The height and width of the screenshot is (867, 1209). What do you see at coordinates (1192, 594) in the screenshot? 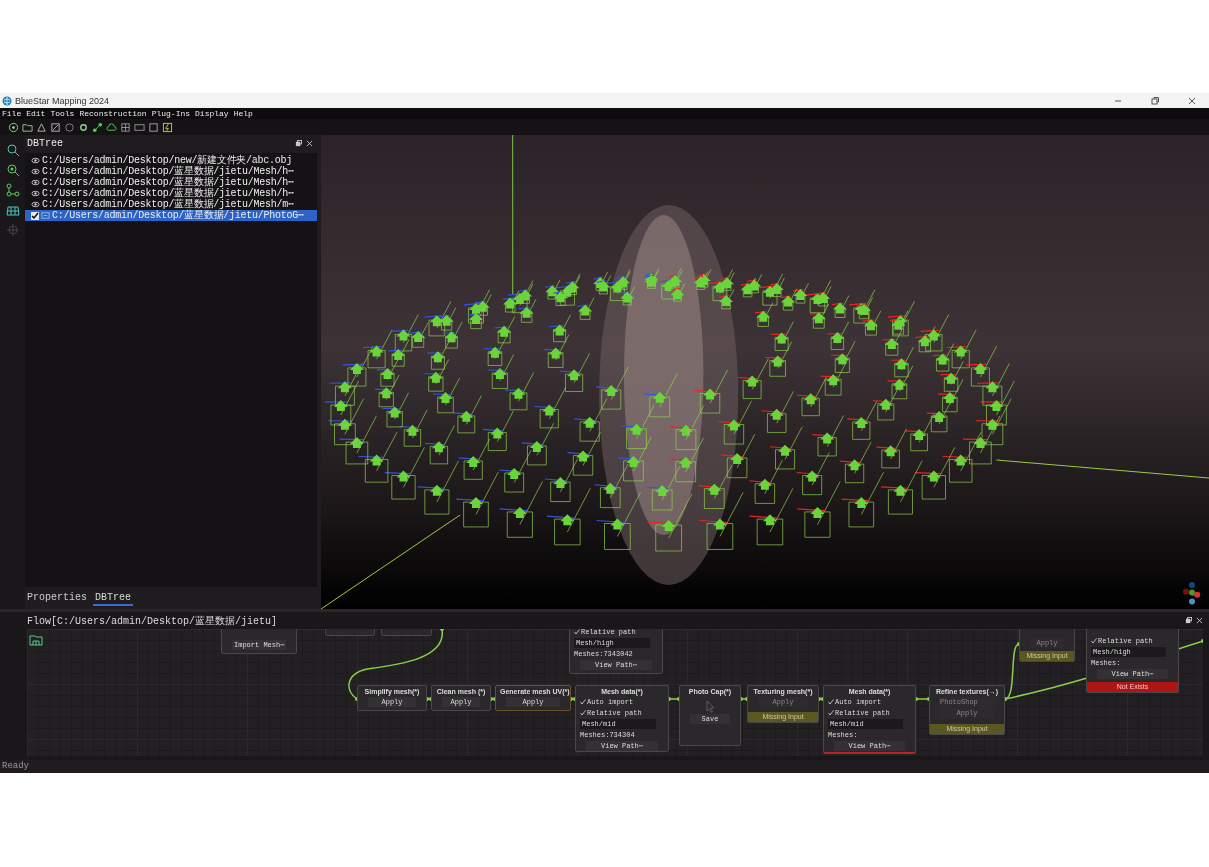
I see `axis-gizmo-icon` at bounding box center [1192, 594].